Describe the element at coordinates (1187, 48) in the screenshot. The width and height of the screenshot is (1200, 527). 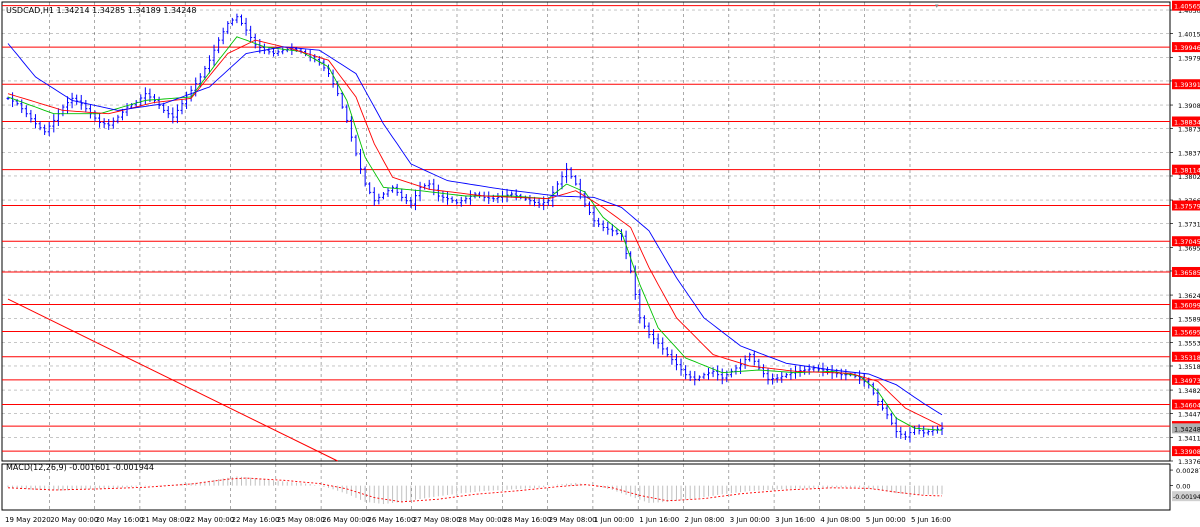
I see `level-price-label: 1.39946` at that location.